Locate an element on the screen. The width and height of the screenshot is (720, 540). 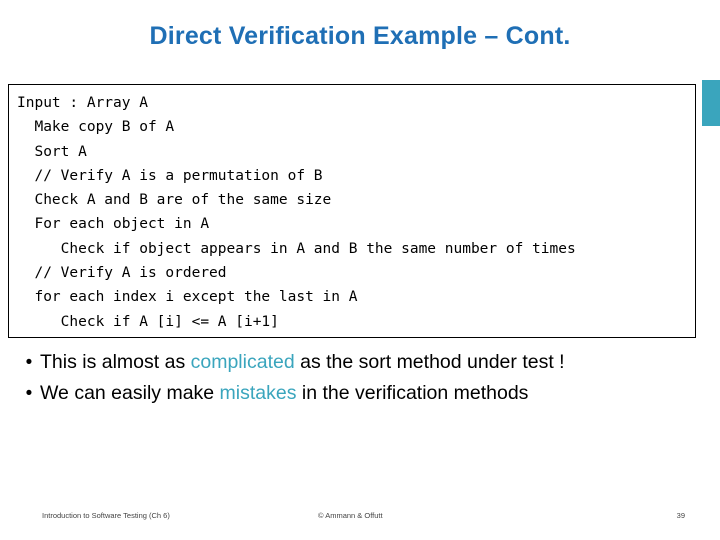
footer-source: Introduction to Software Testing (Ch 6) is located at coordinates (106, 515).